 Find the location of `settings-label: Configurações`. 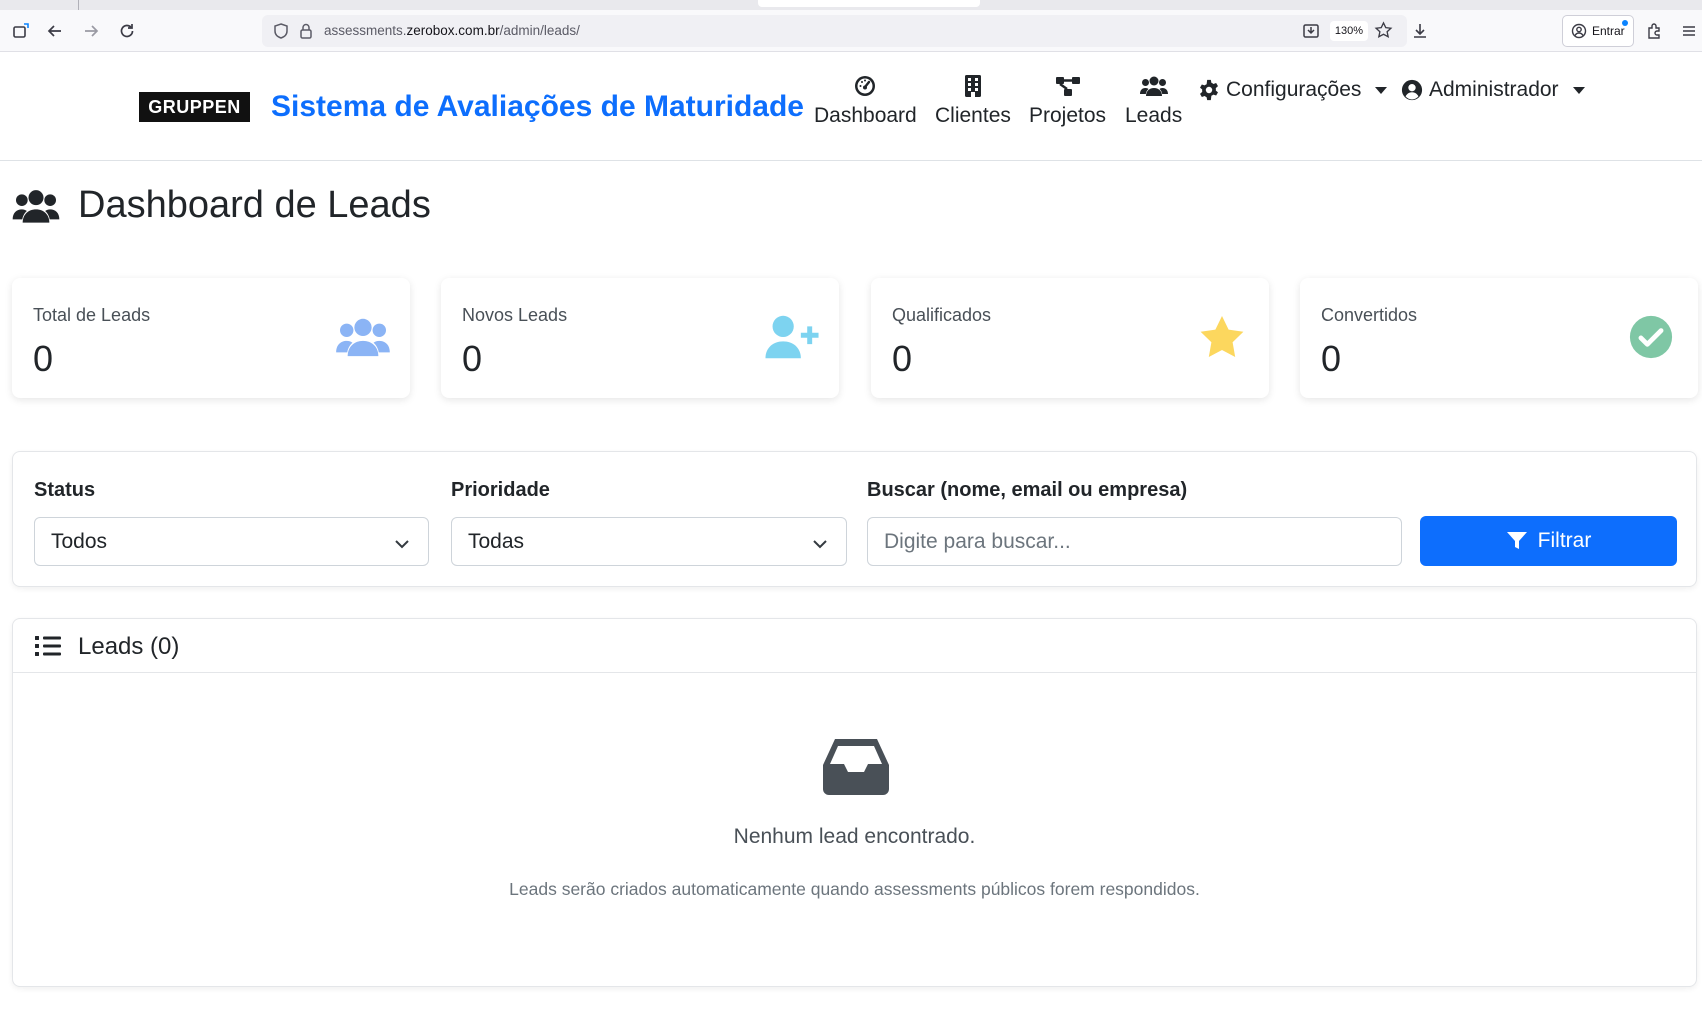

settings-label: Configurações is located at coordinates (1294, 89).